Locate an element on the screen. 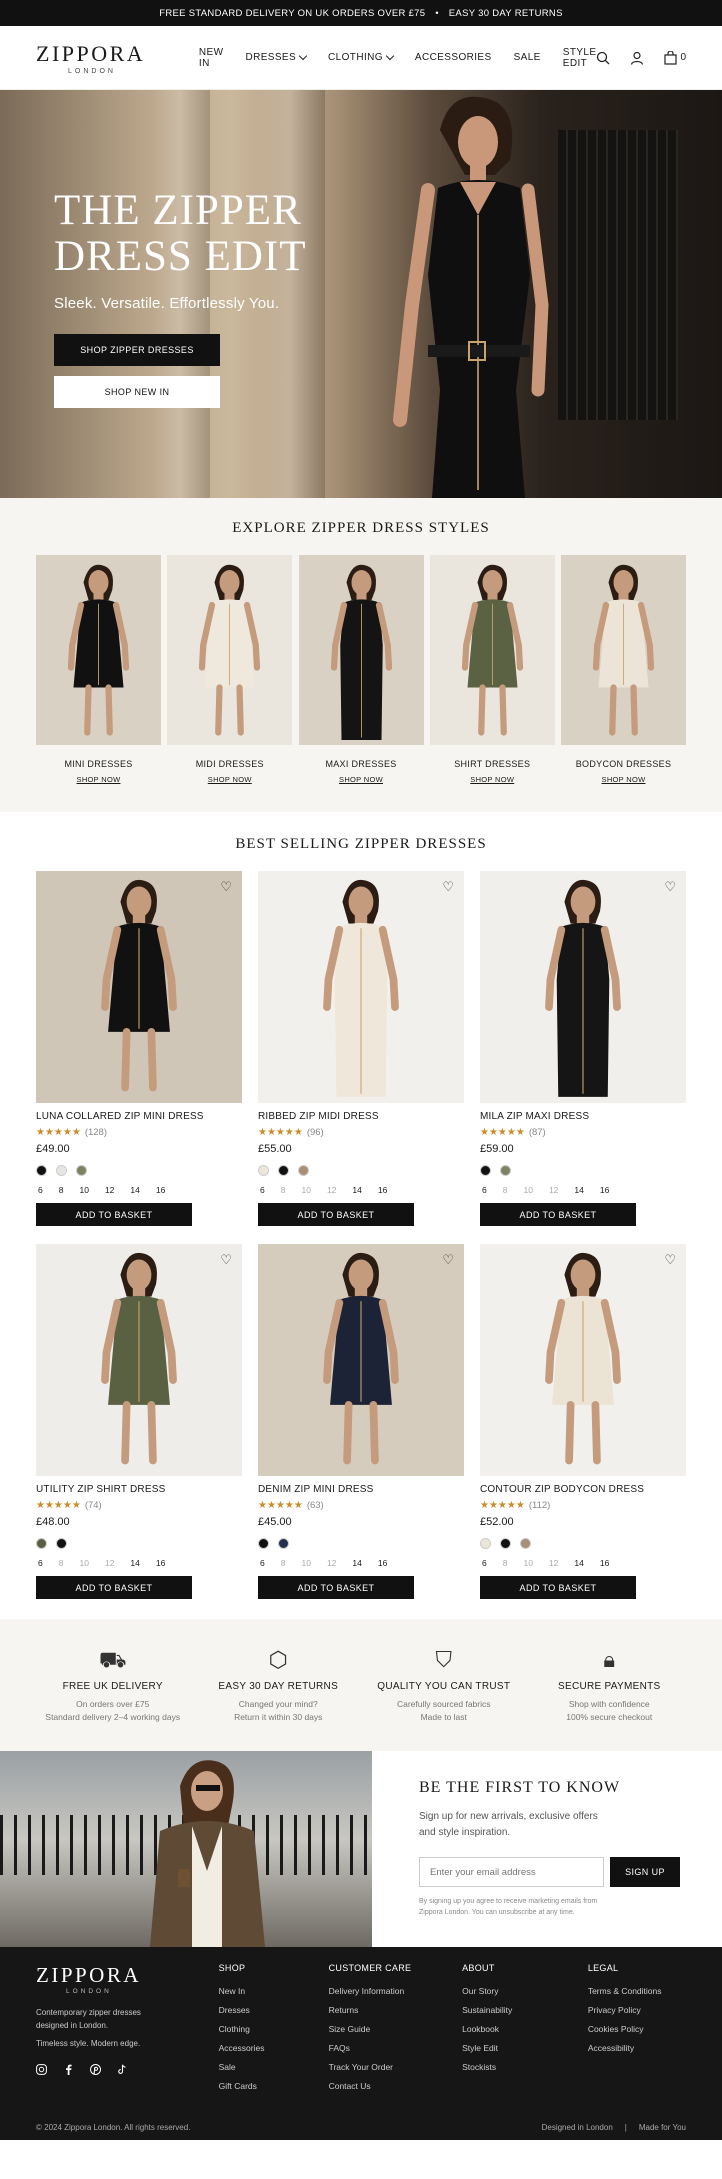 Image resolution: width=722 pixels, height=2179 pixels. logo: ZIPPORA LONDON is located at coordinates (94, 58).